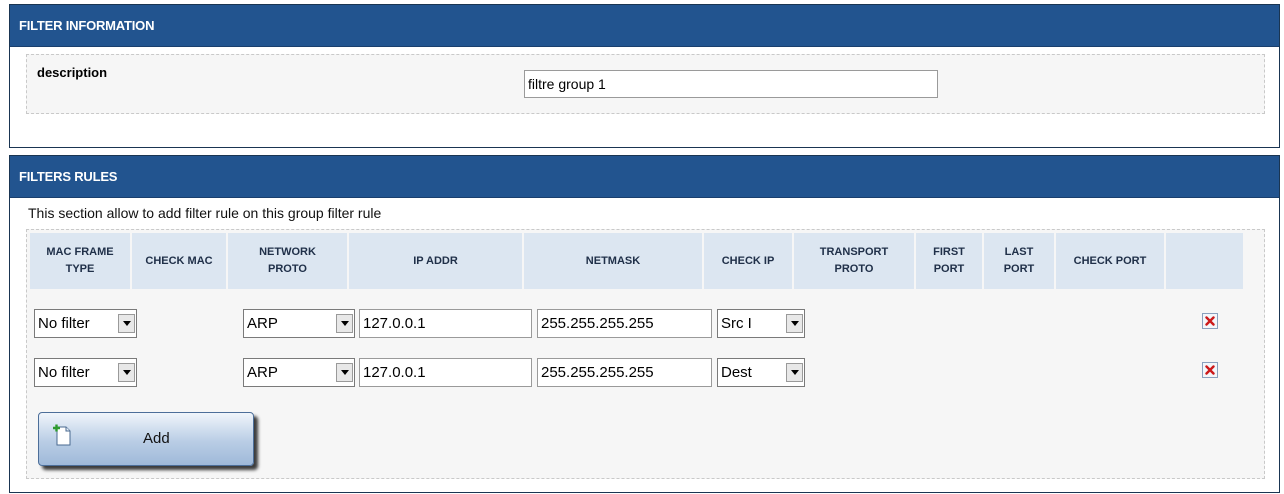 The height and width of the screenshot is (494, 1284). I want to click on description-section: description filtre group 1, so click(645, 84).